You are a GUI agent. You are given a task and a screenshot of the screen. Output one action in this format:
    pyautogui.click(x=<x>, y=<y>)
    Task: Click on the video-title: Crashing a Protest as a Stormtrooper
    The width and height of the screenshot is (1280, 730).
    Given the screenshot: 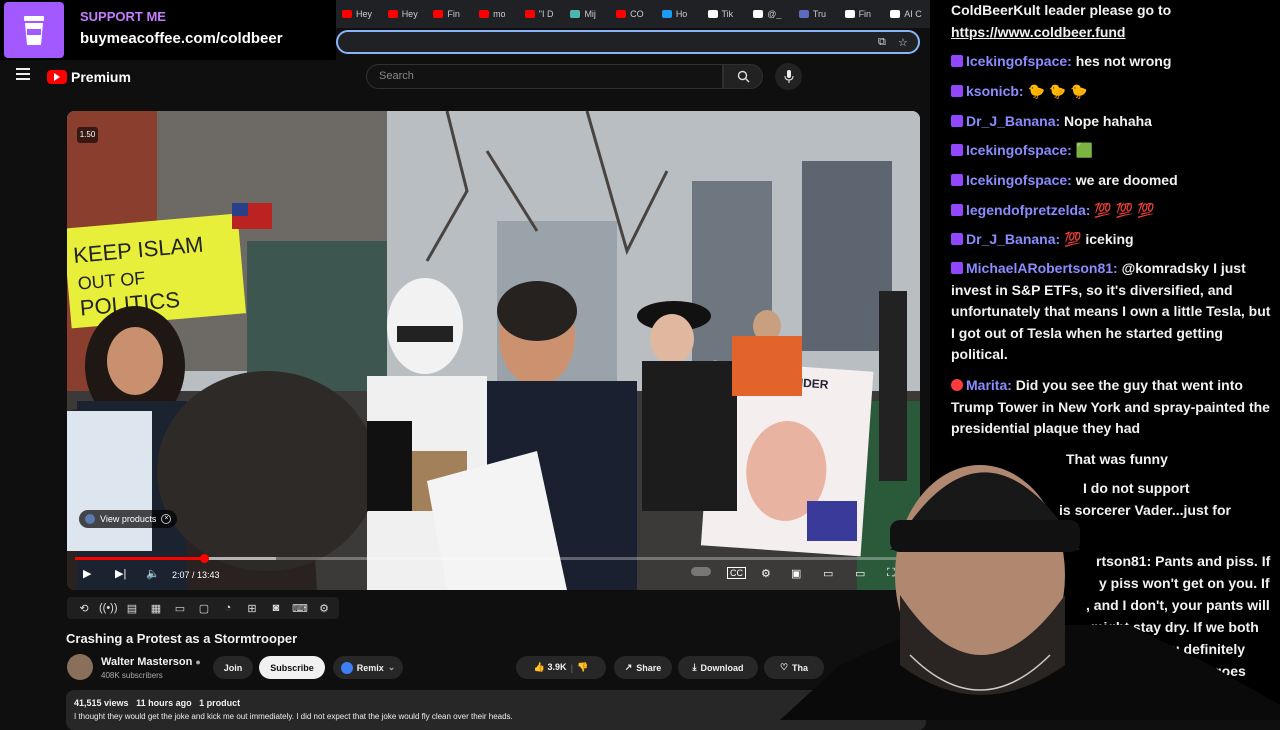 What is the action you would take?
    pyautogui.click(x=182, y=638)
    